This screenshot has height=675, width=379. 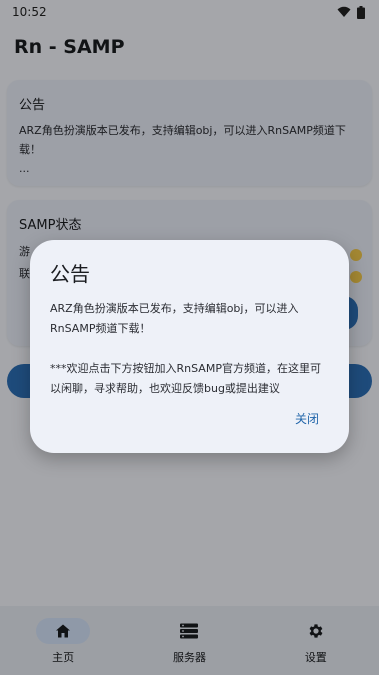 I want to click on dialog-title: 公告, so click(x=70, y=274).